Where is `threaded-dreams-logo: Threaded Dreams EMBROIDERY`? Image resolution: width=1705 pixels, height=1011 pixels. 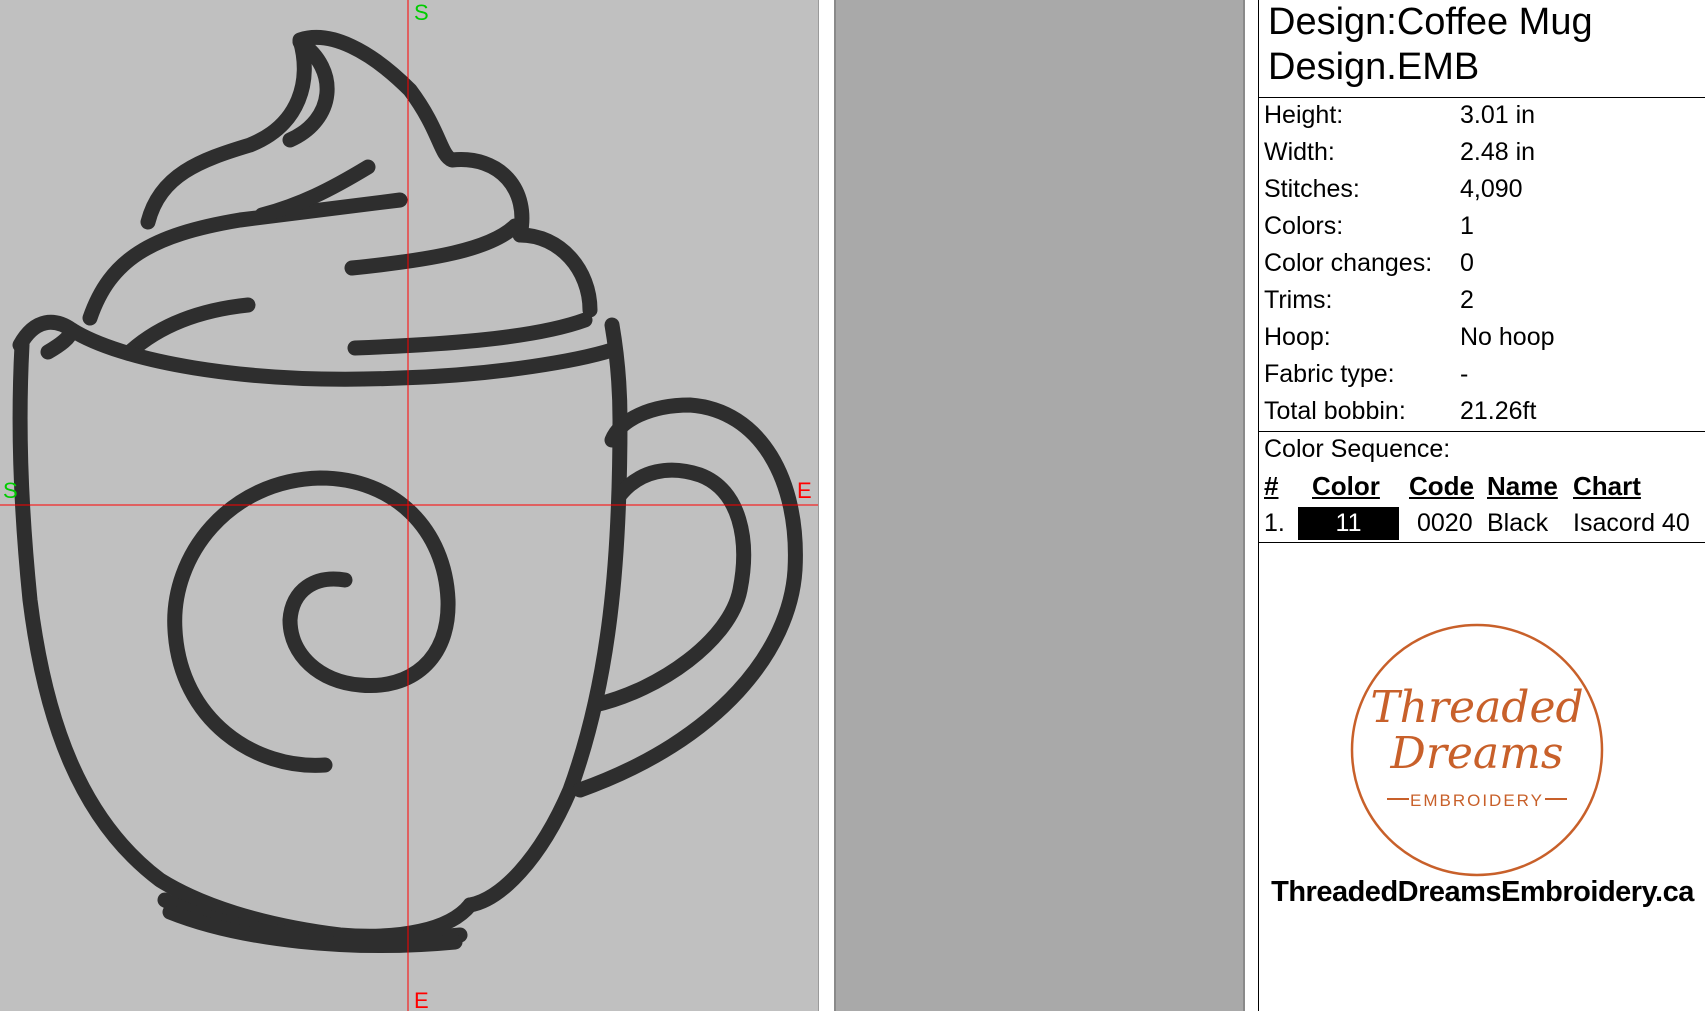 threaded-dreams-logo: Threaded Dreams EMBROIDERY is located at coordinates (1477, 750).